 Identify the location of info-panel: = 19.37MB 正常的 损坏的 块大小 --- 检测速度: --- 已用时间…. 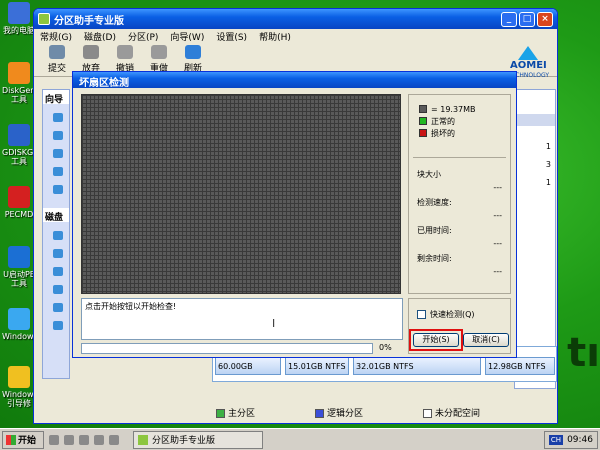
(459, 194).